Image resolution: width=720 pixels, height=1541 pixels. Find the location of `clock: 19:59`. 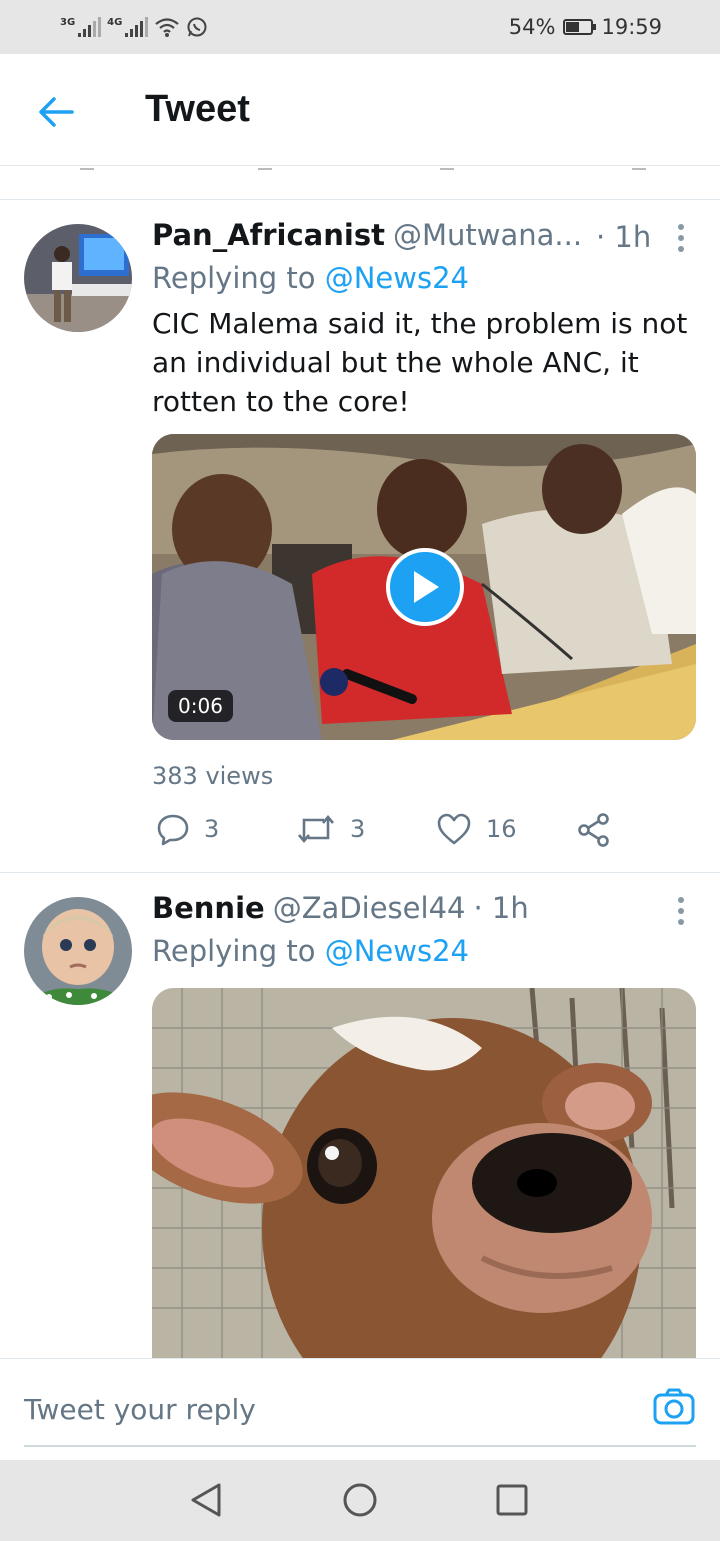

clock: 19:59 is located at coordinates (631, 27).